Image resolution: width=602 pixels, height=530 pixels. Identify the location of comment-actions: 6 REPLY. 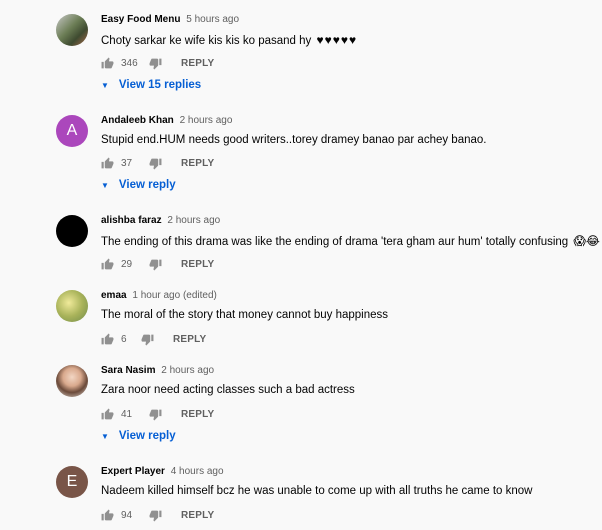
(153, 339).